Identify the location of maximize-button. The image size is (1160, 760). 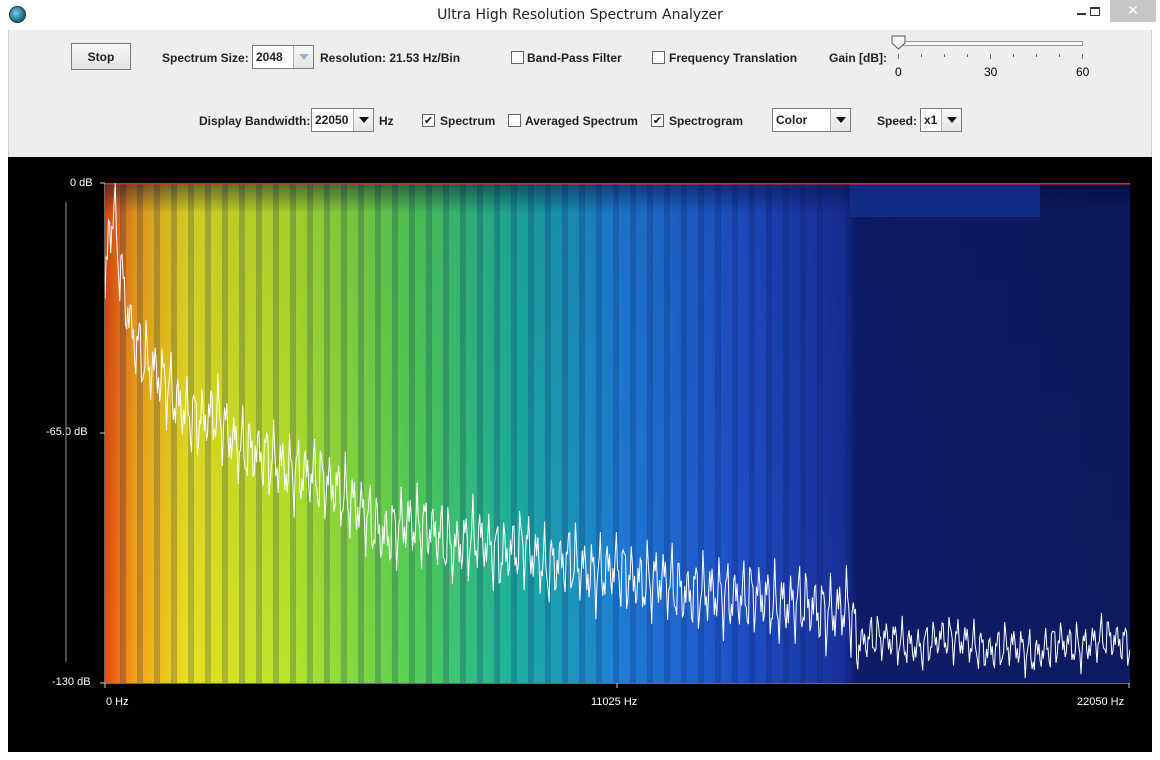
(1095, 11).